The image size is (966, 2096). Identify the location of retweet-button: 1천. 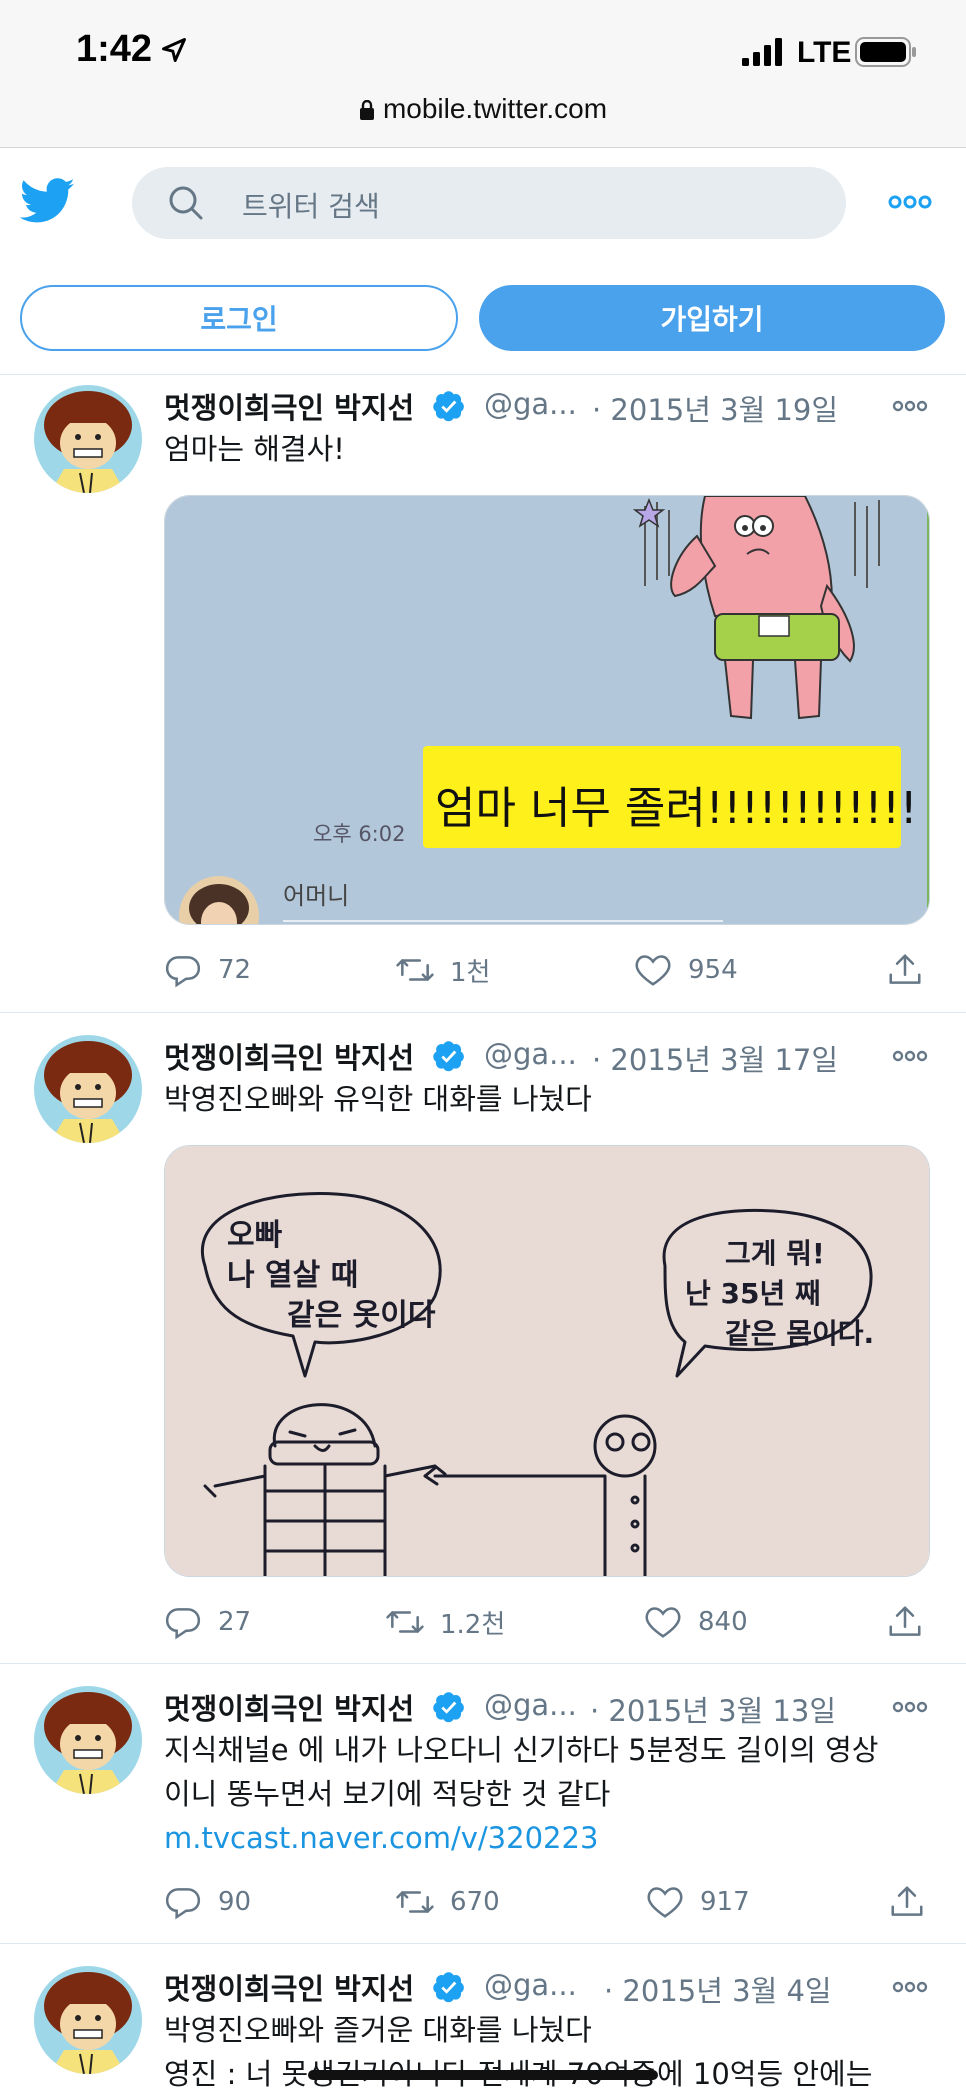
(443, 970).